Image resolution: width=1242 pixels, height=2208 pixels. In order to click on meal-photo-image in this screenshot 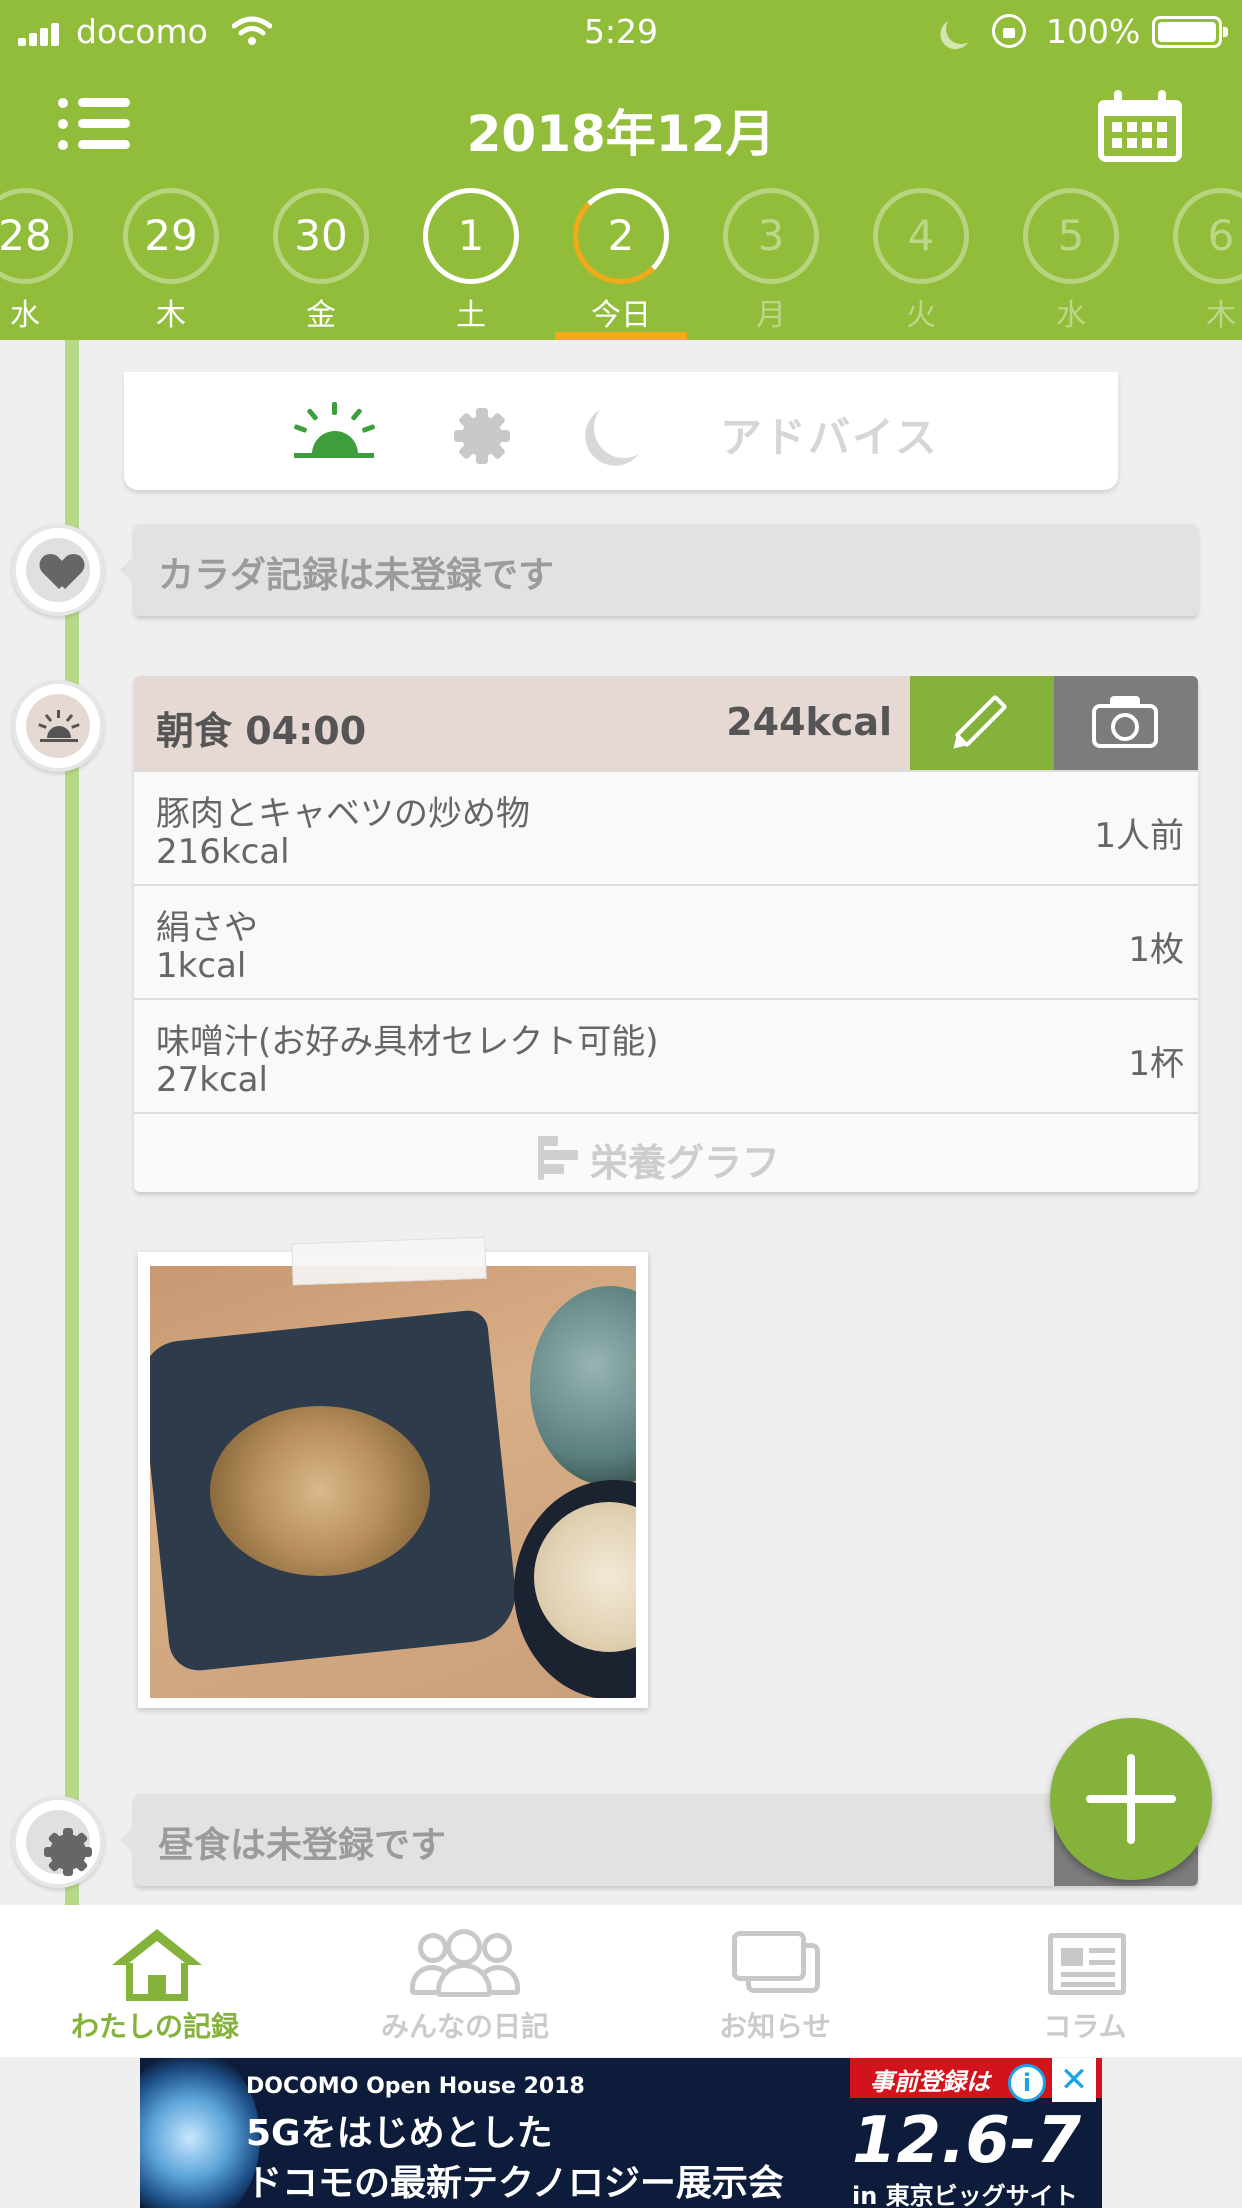, I will do `click(393, 1482)`.